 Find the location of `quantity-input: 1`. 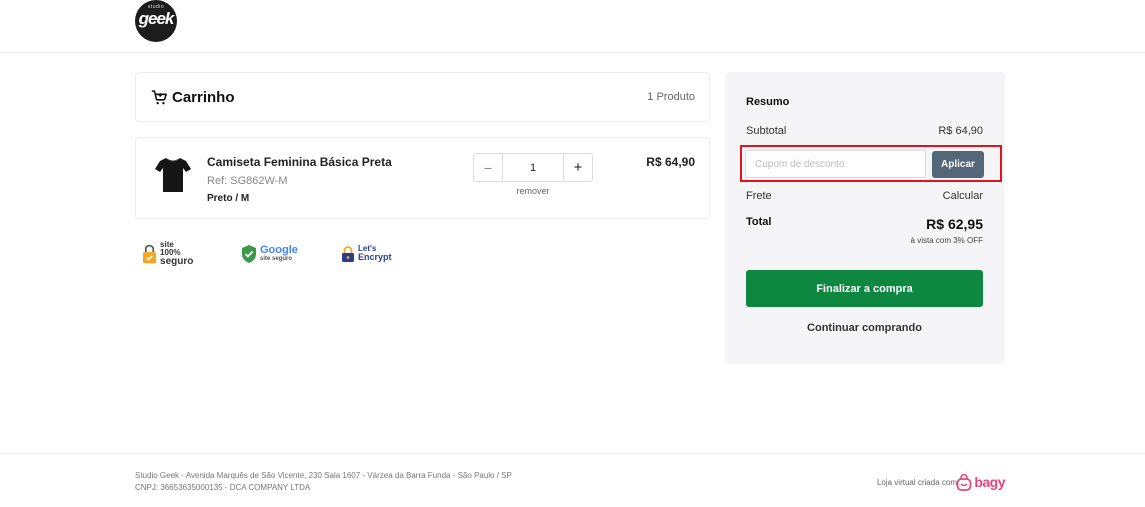

quantity-input: 1 is located at coordinates (533, 167).